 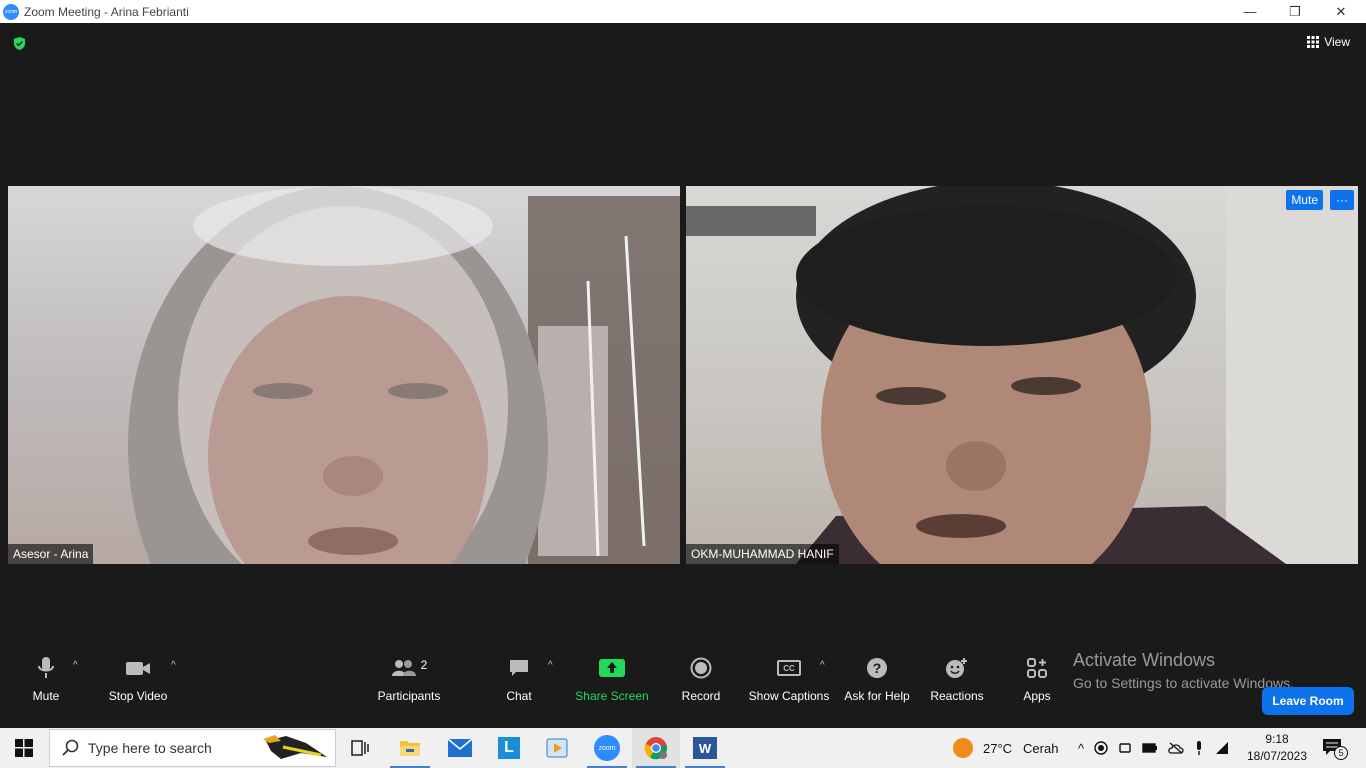 I want to click on apps-icon, so click(x=1037, y=668).